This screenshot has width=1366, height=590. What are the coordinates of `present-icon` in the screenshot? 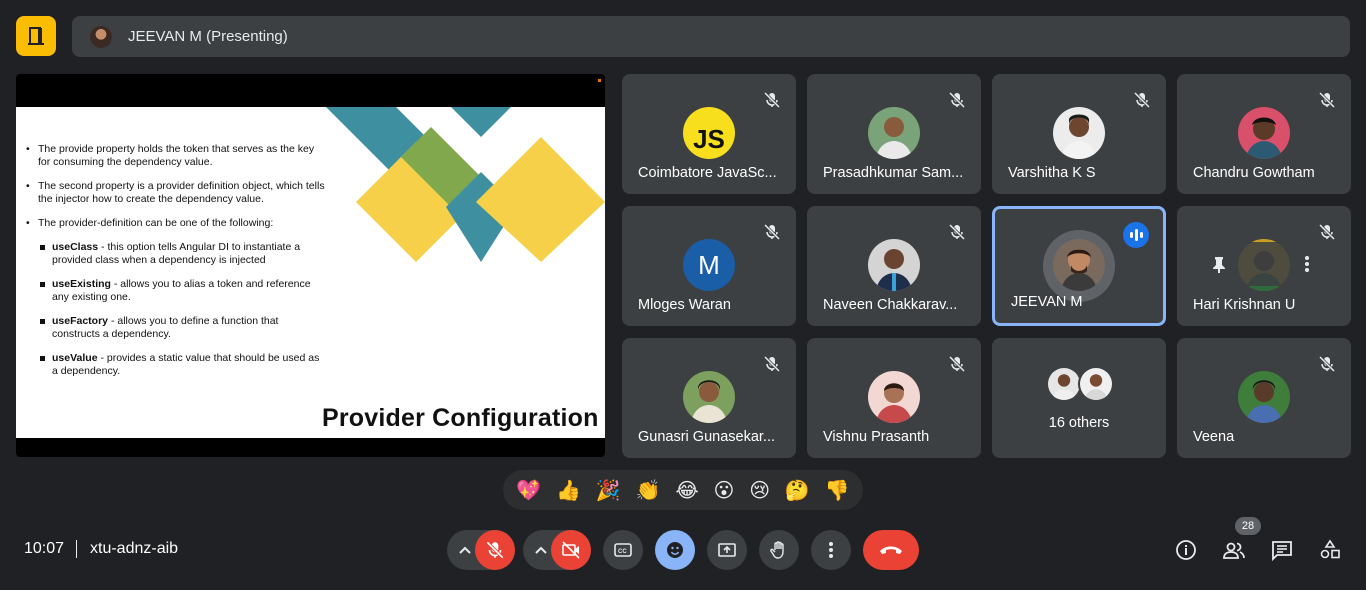 It's located at (727, 550).